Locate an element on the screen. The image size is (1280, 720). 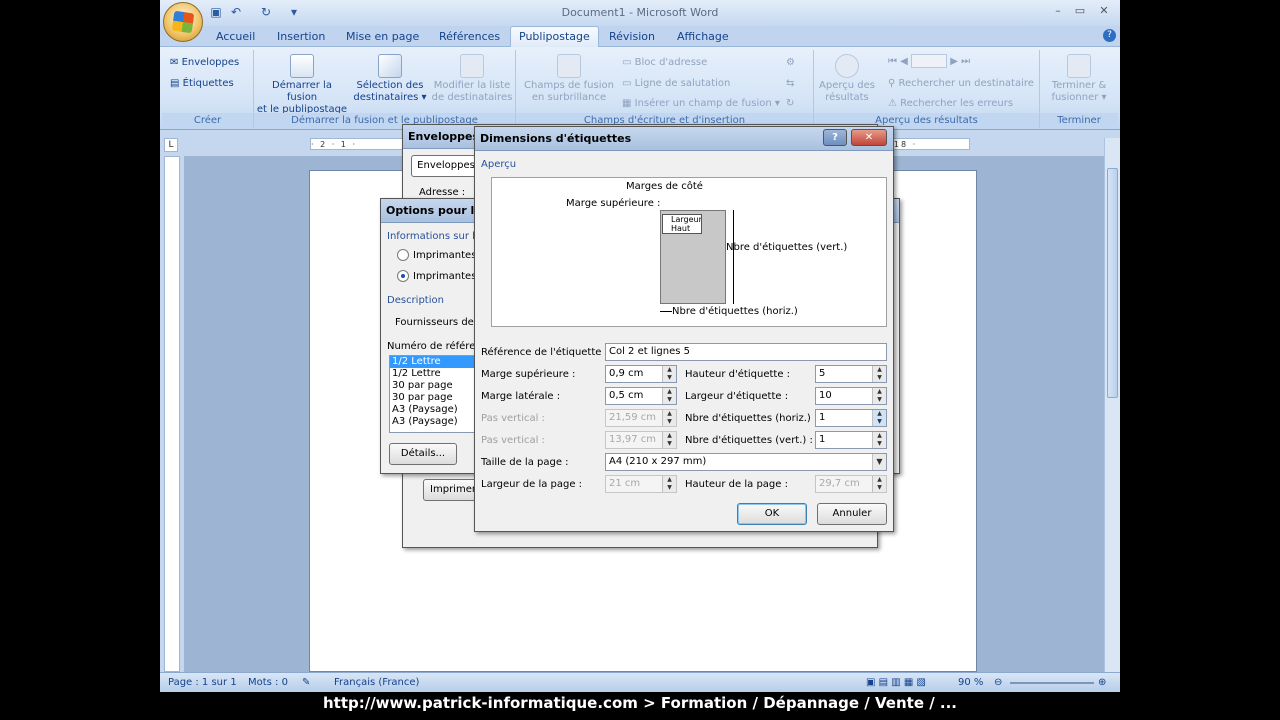
office-button is located at coordinates (183, 22).